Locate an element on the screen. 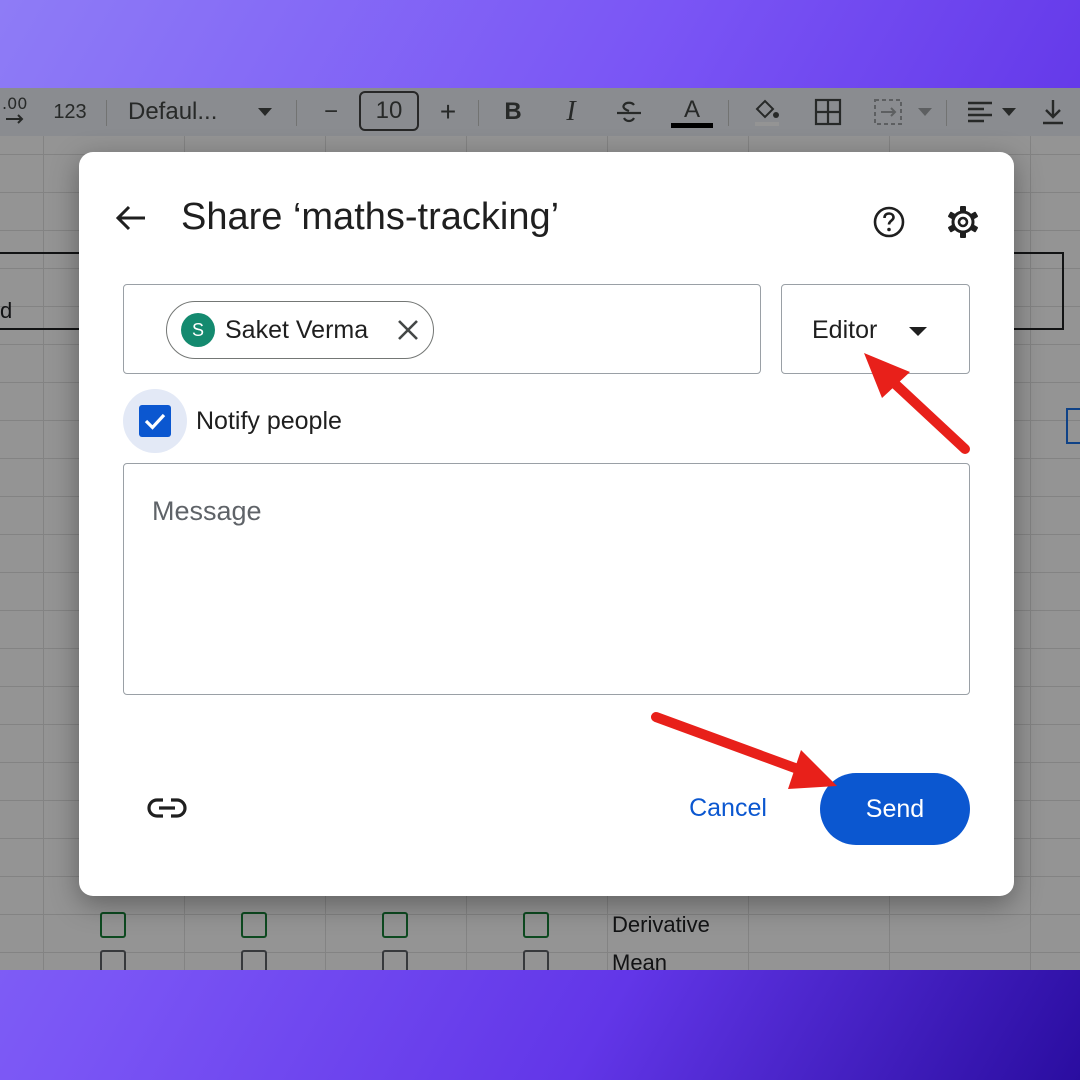 The width and height of the screenshot is (1080, 1080). help-button is located at coordinates (889, 222).